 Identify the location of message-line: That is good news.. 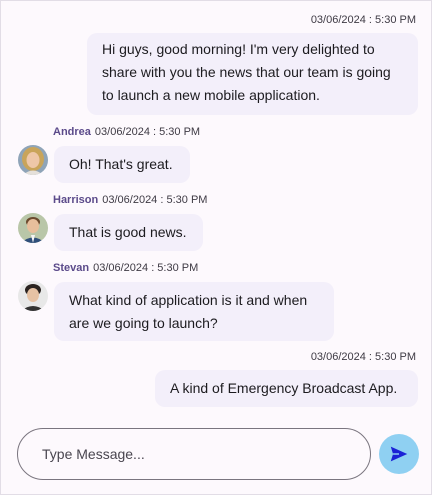
(128, 232).